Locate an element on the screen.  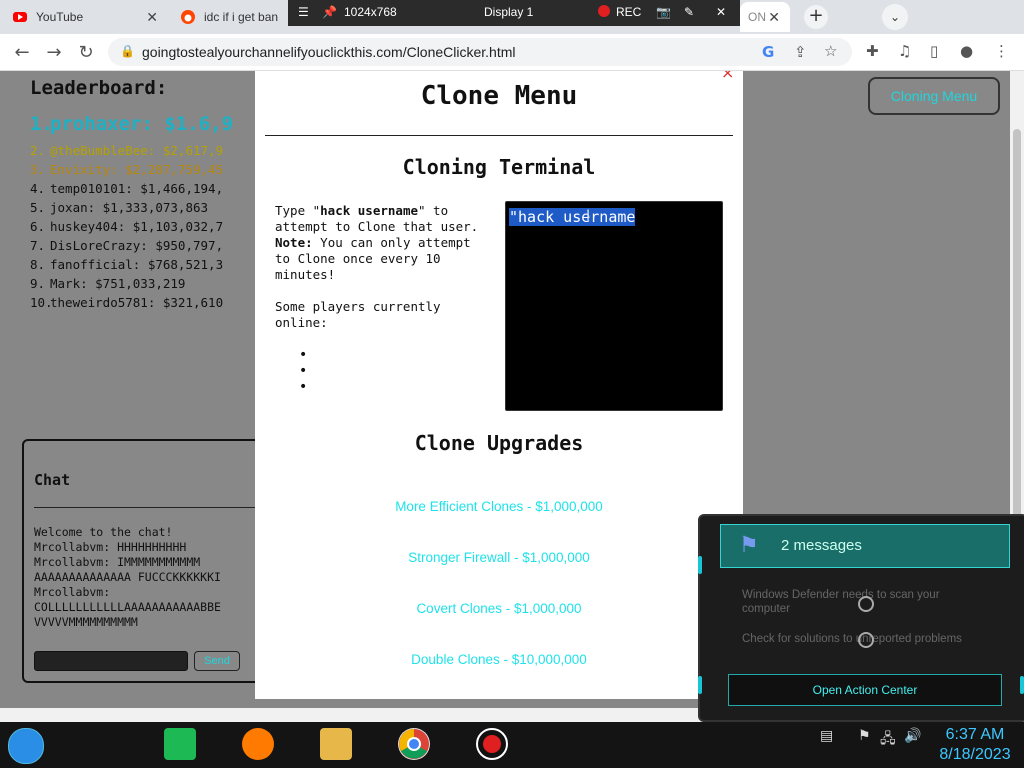
close-icon: ✕ is located at coordinates (721, 12).